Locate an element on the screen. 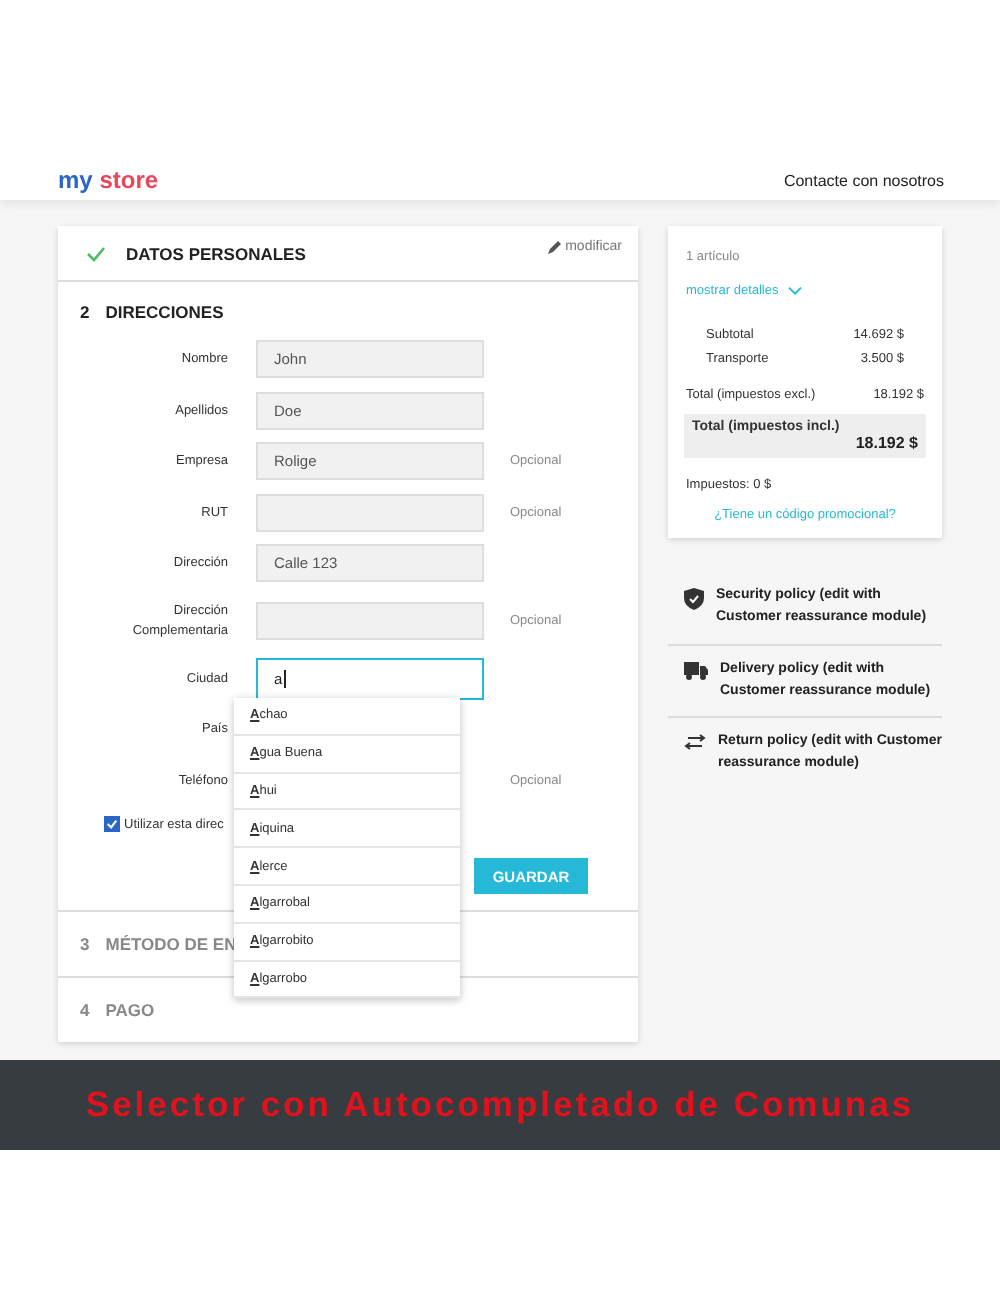  contact-link: Contacte con nosotros is located at coordinates (863, 180).